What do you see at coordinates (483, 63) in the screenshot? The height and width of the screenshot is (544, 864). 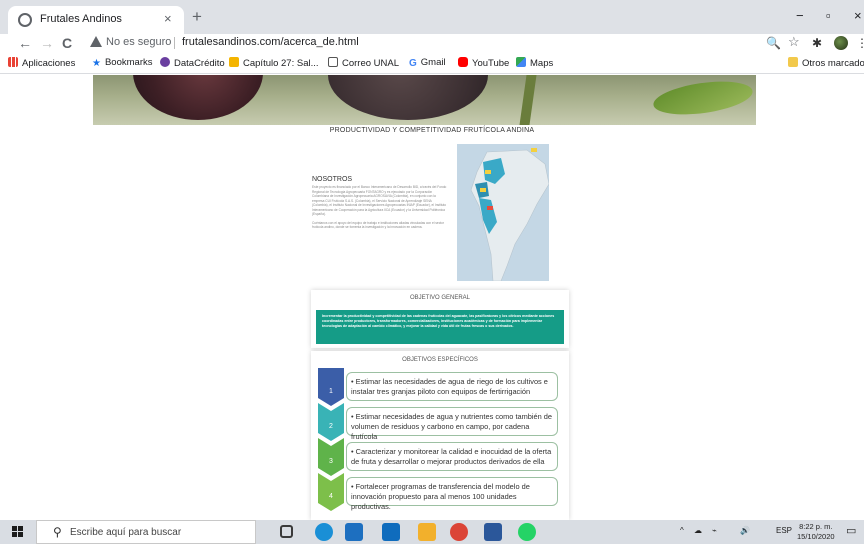 I see `bookmark-youtube: YouTube` at bounding box center [483, 63].